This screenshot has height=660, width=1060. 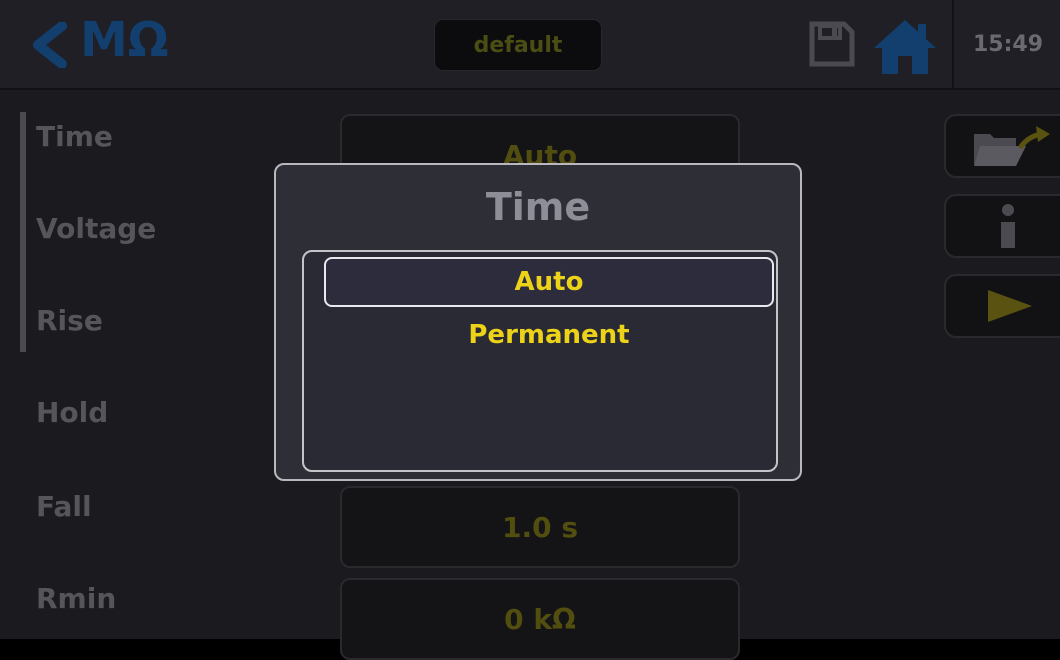 I want to click on dialog-title: Time, so click(x=538, y=207).